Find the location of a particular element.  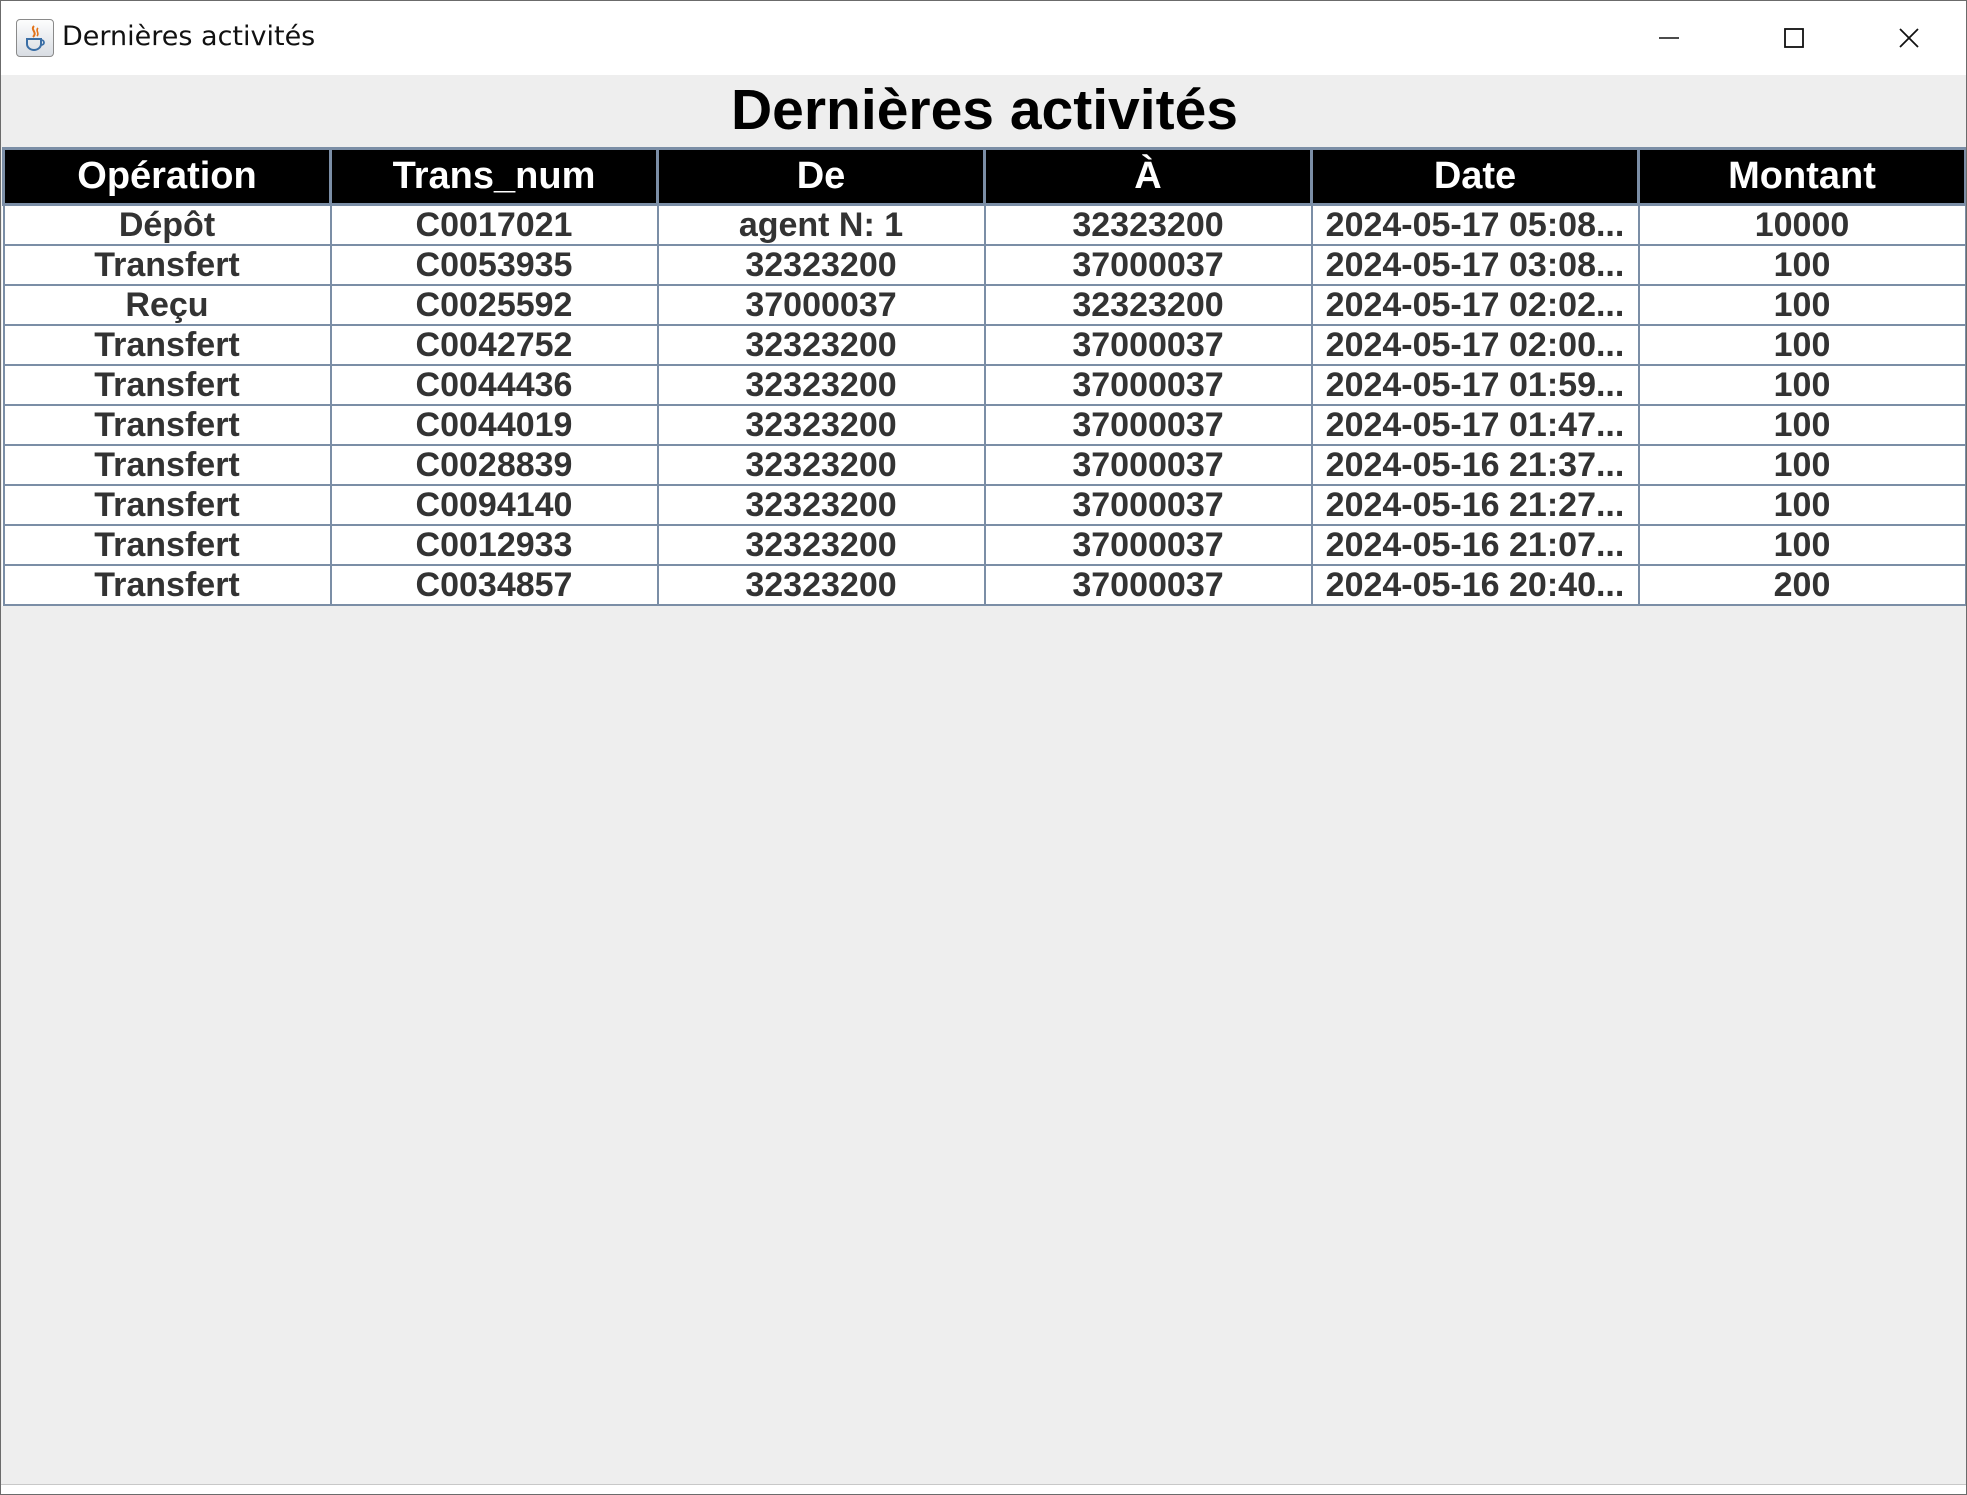

cell-trans-num: C0017021 is located at coordinates (494, 224).